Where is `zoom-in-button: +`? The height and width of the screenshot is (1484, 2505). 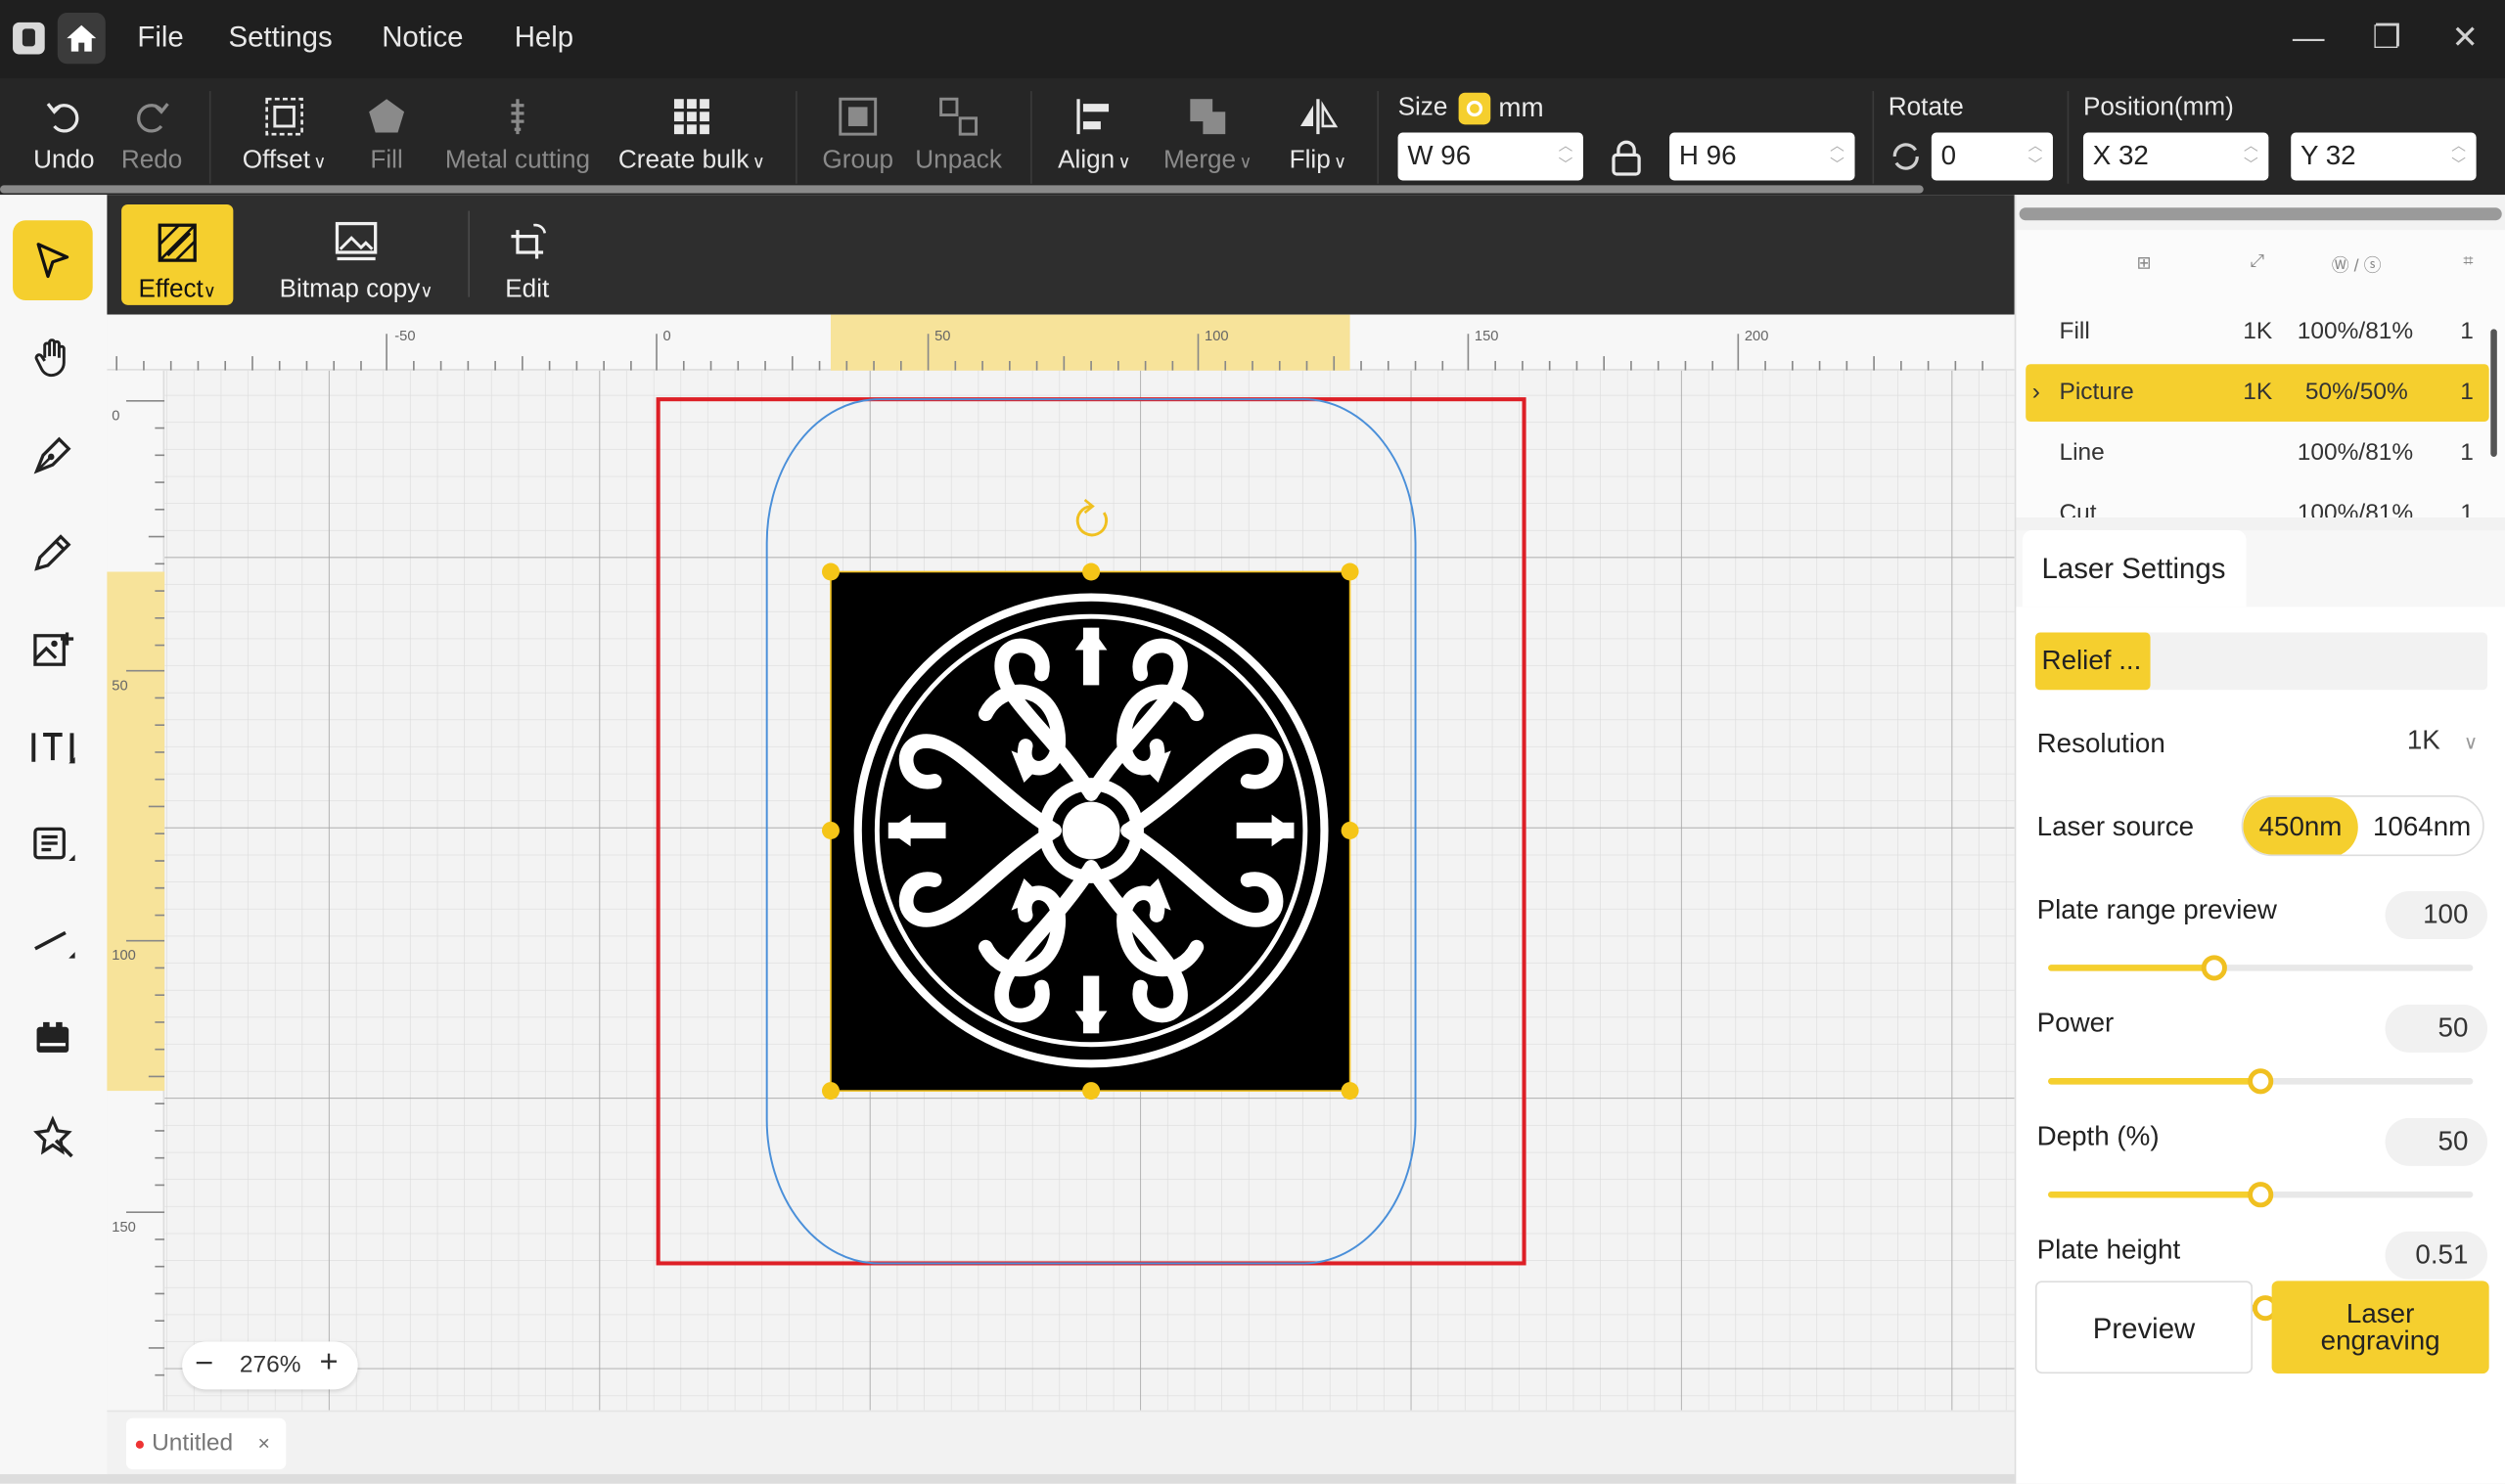
zoom-in-button: + is located at coordinates (329, 1363).